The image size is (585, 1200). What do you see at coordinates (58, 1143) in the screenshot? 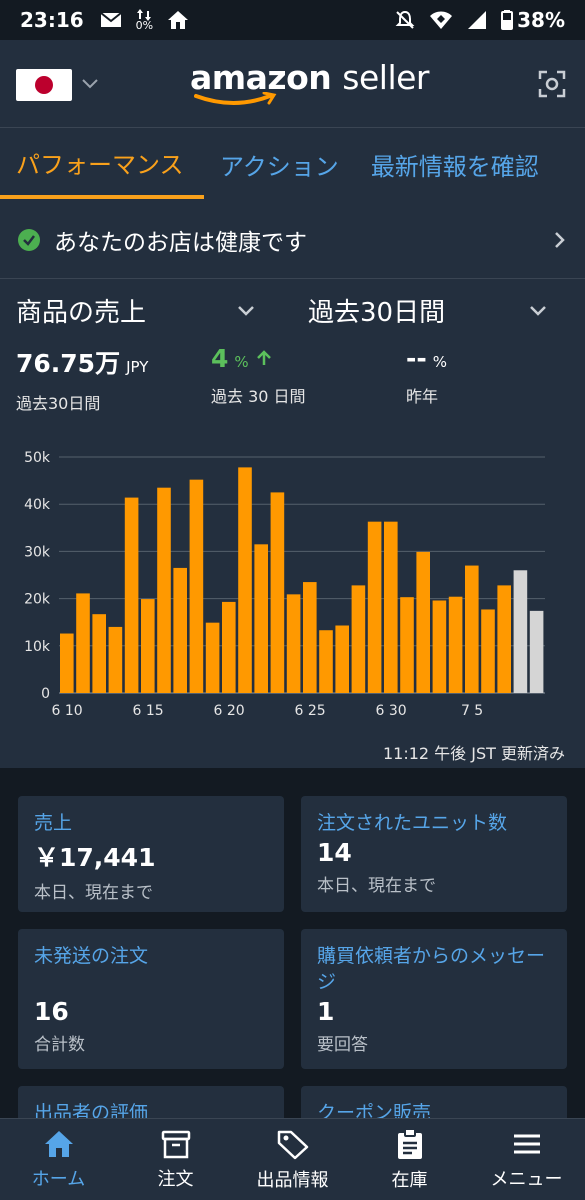
I see `home-icon` at bounding box center [58, 1143].